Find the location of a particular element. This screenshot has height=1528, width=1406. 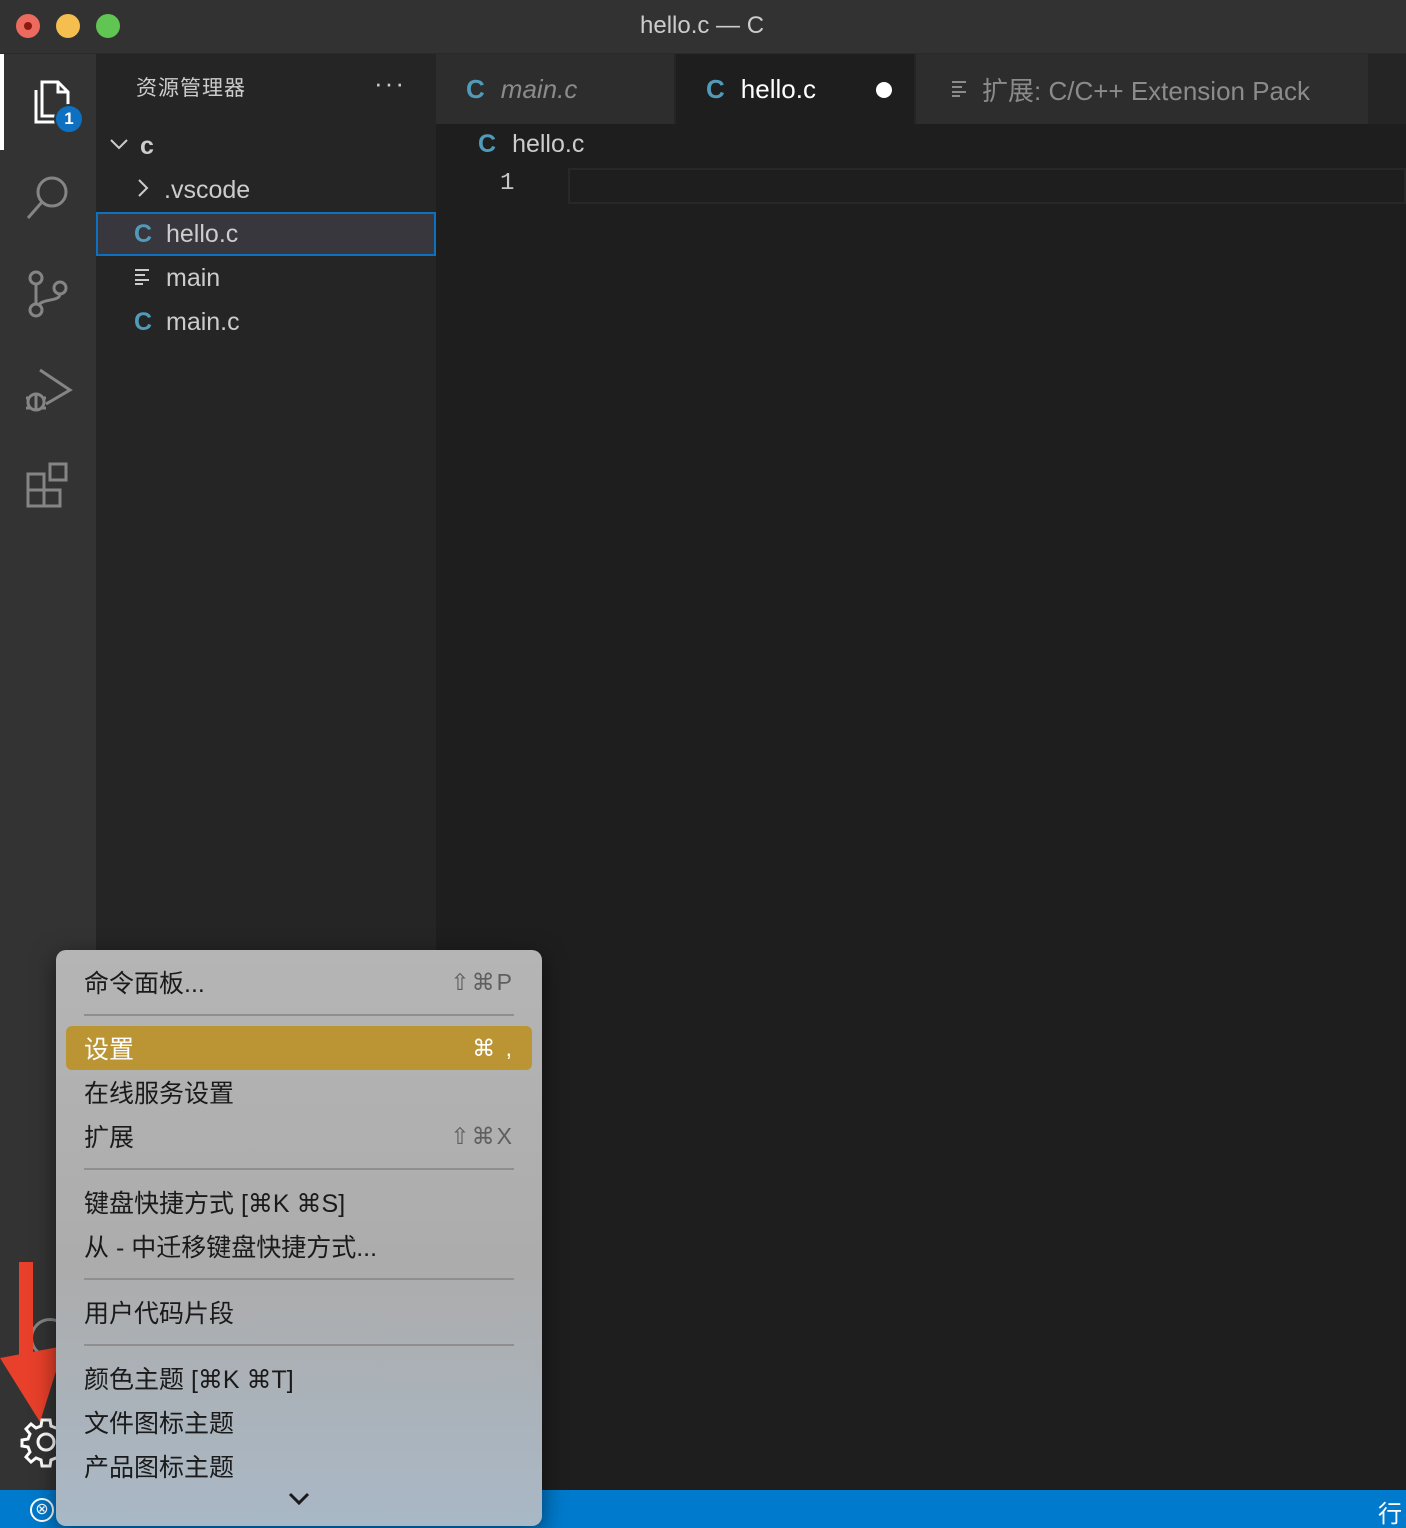

more-actions-button: ··· is located at coordinates (390, 83).